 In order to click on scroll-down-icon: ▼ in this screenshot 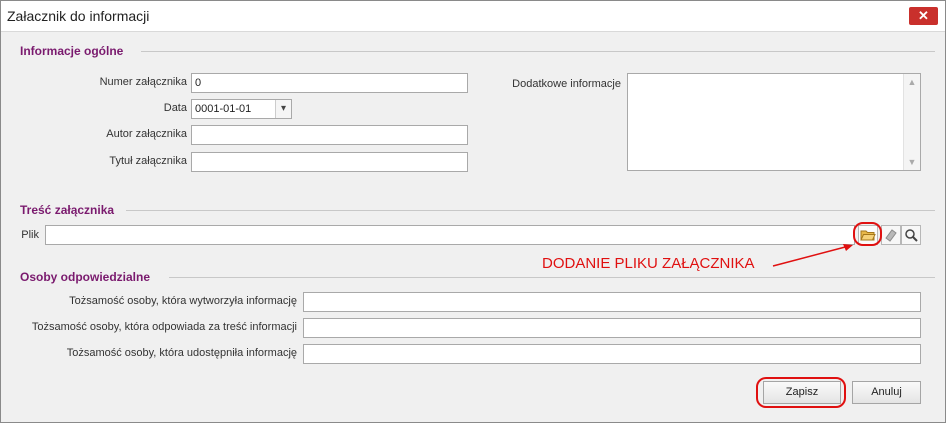, I will do `click(912, 162)`.